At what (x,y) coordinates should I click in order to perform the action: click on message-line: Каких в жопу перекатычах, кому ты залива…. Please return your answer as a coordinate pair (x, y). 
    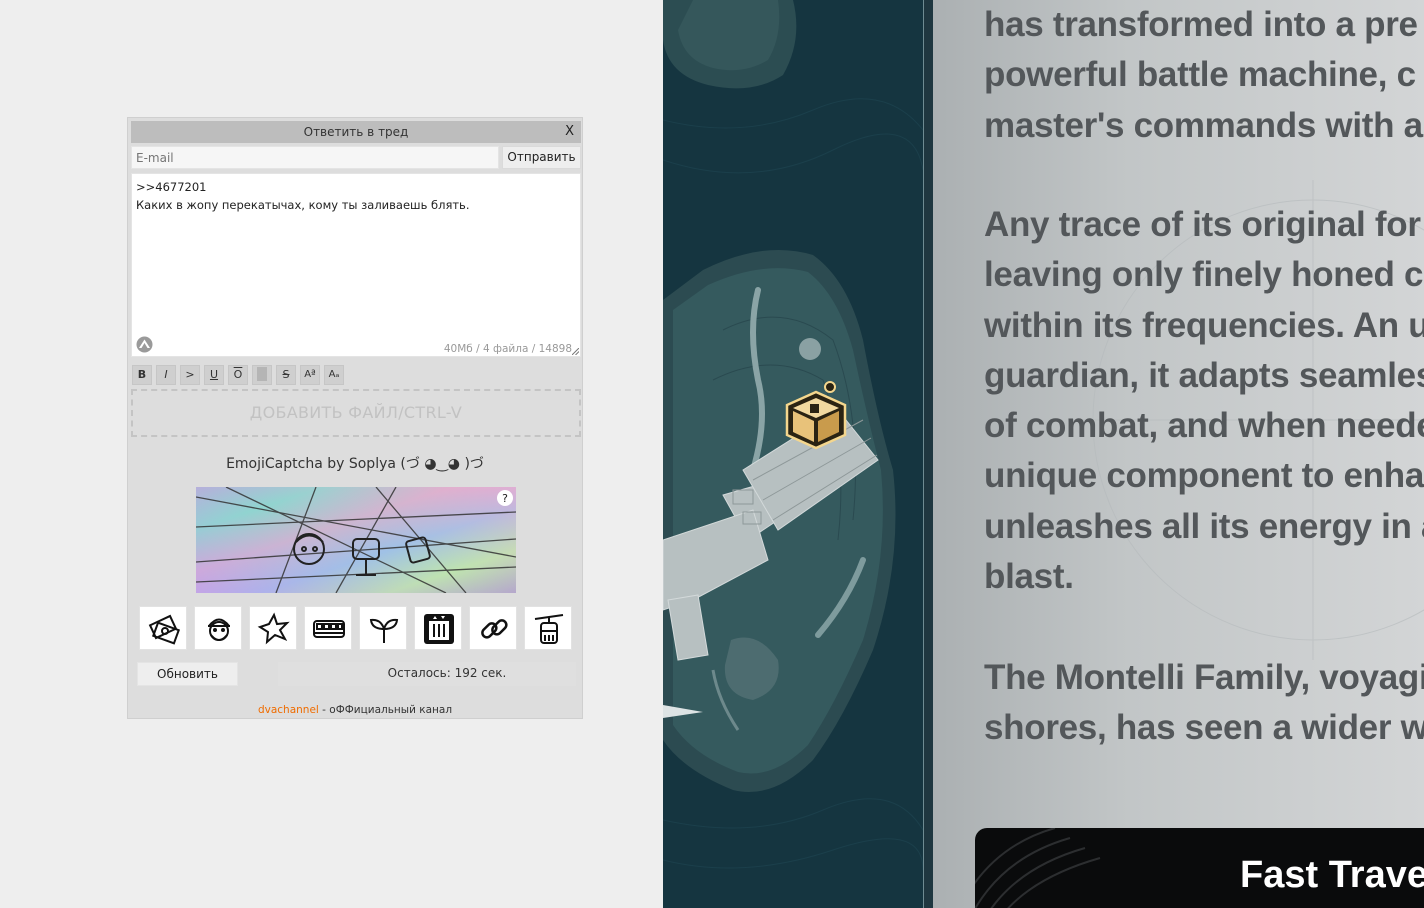
    Looking at the image, I should click on (303, 205).